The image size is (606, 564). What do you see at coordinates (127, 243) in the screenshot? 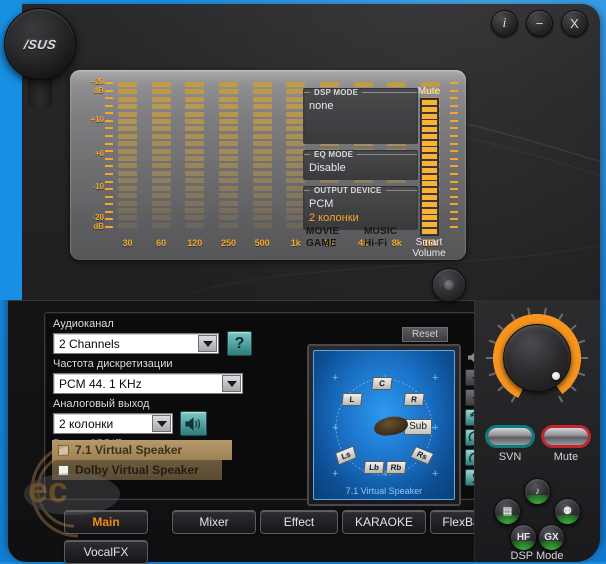
I see `frequency-label: 30` at bounding box center [127, 243].